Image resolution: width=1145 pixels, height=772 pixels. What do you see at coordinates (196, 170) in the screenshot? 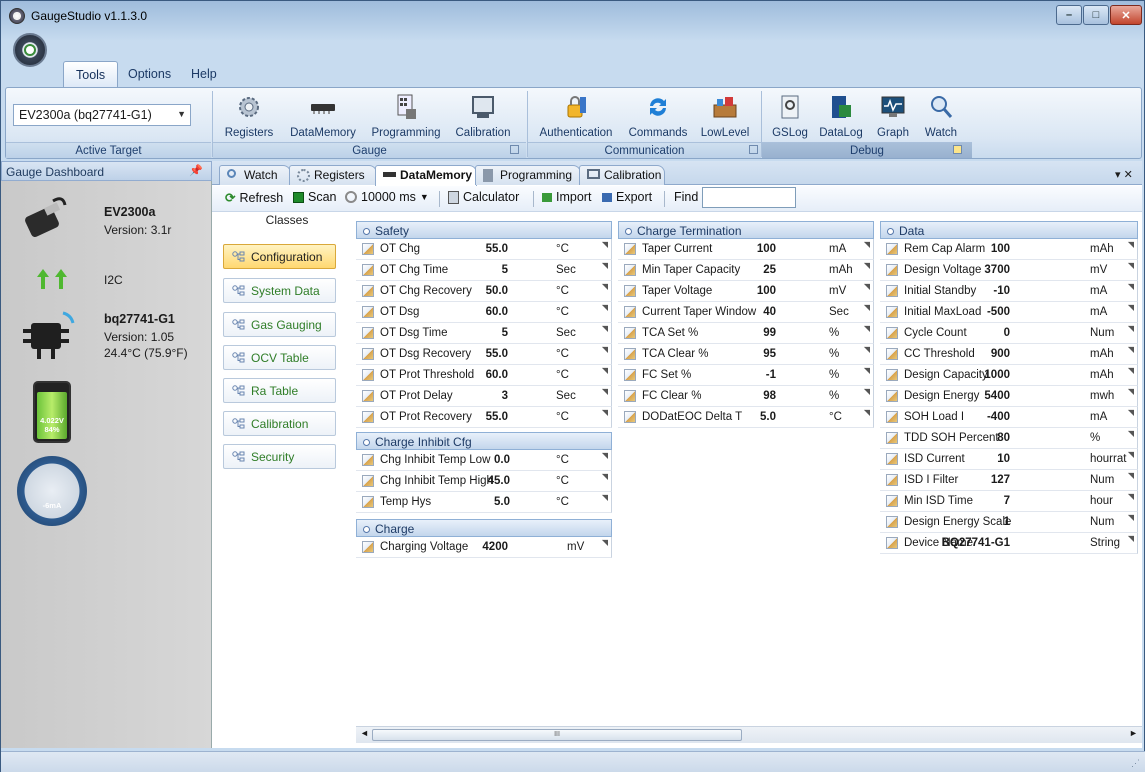
I see `pin-icon: 📌` at bounding box center [196, 170].